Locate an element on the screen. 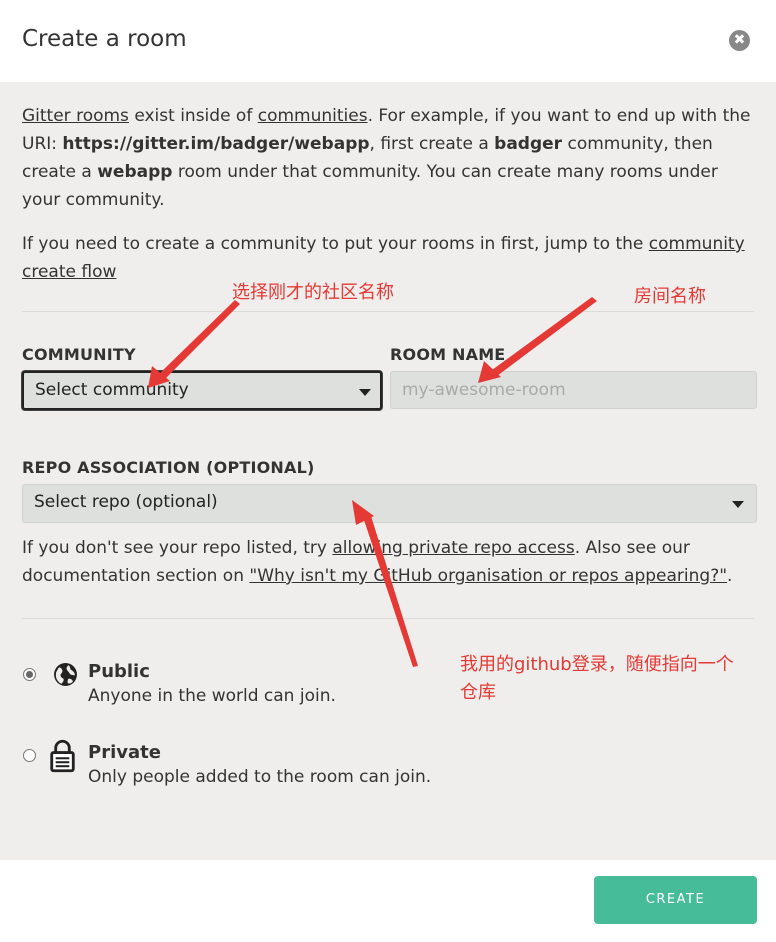 This screenshot has width=776, height=942. public-option-title: Public is located at coordinates (119, 671).